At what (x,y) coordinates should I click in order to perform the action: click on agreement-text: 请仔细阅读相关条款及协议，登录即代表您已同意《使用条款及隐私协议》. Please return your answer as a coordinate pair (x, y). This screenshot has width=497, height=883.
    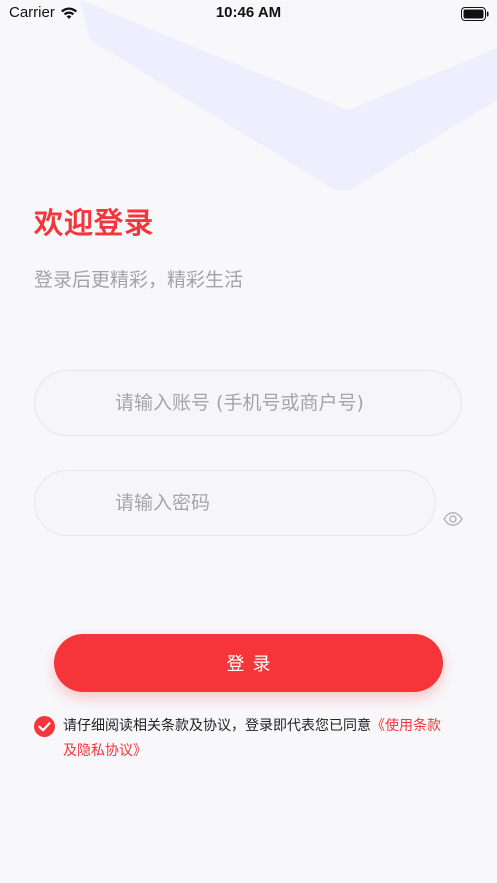
    Looking at the image, I should click on (253, 739).